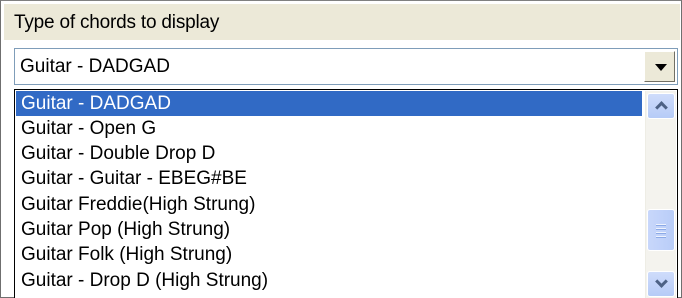 The height and width of the screenshot is (298, 682). Describe the element at coordinates (329, 153) in the screenshot. I see `list-item: Guitar - Double Drop D` at that location.